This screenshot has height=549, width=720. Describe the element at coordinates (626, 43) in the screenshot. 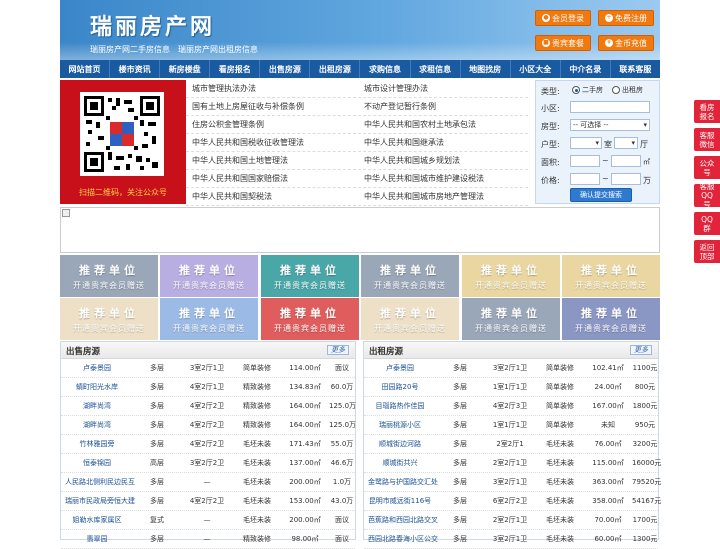

I see `coin-recharge-button: ¥ 金币充值` at that location.